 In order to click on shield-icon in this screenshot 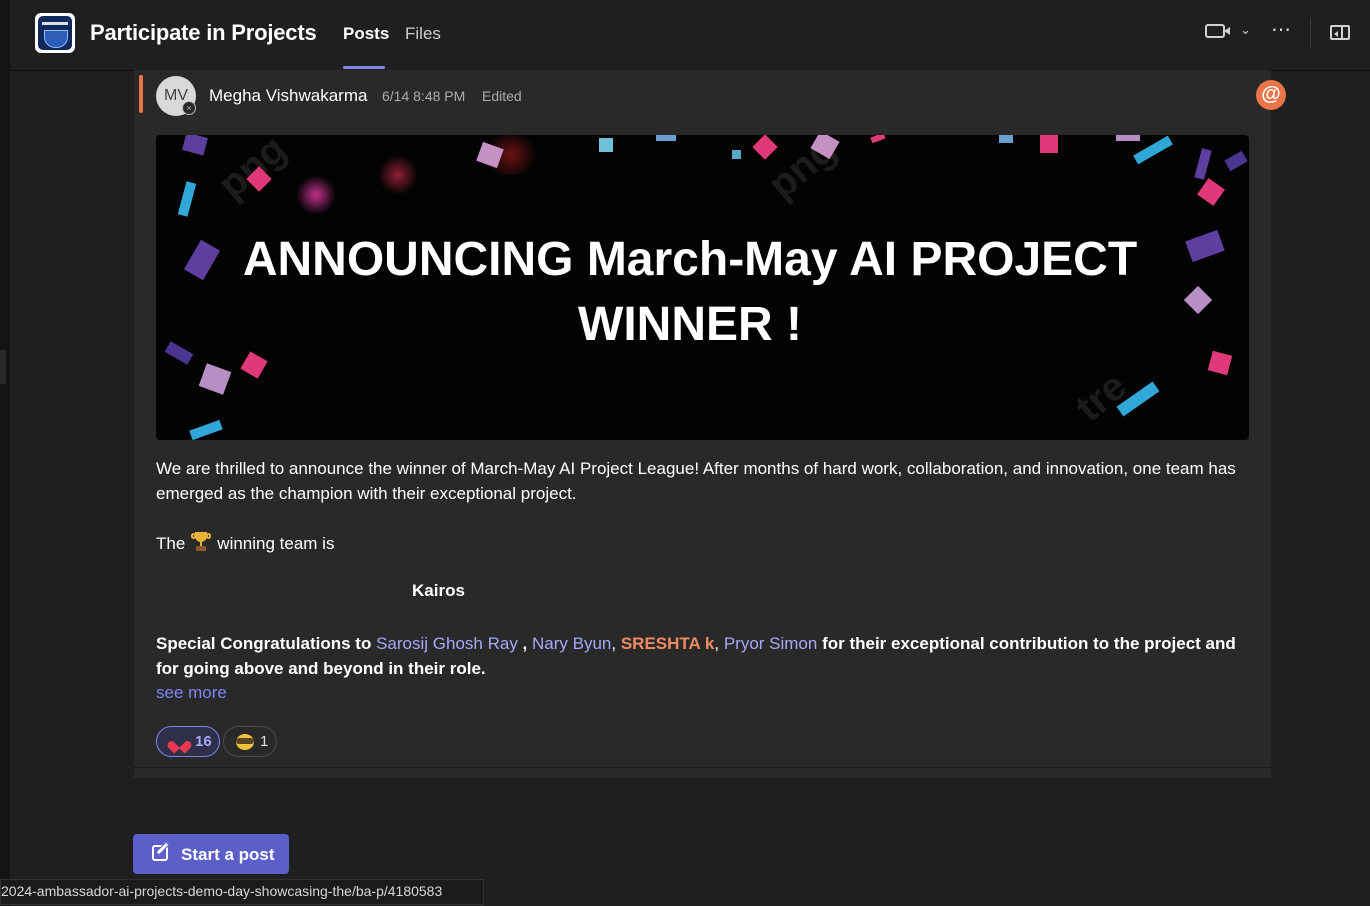, I will do `click(55, 33)`.